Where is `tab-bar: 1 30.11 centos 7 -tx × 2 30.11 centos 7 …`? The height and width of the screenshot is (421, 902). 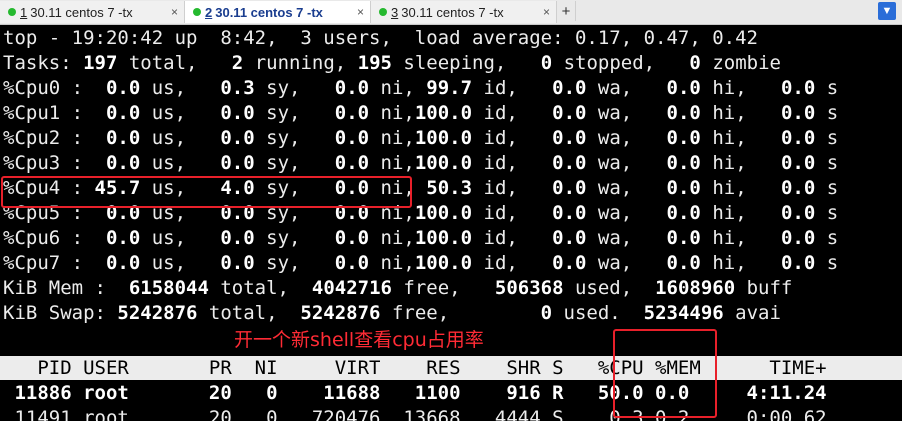
tab-bar: 1 30.11 centos 7 -tx × 2 30.11 centos 7 … is located at coordinates (451, 12).